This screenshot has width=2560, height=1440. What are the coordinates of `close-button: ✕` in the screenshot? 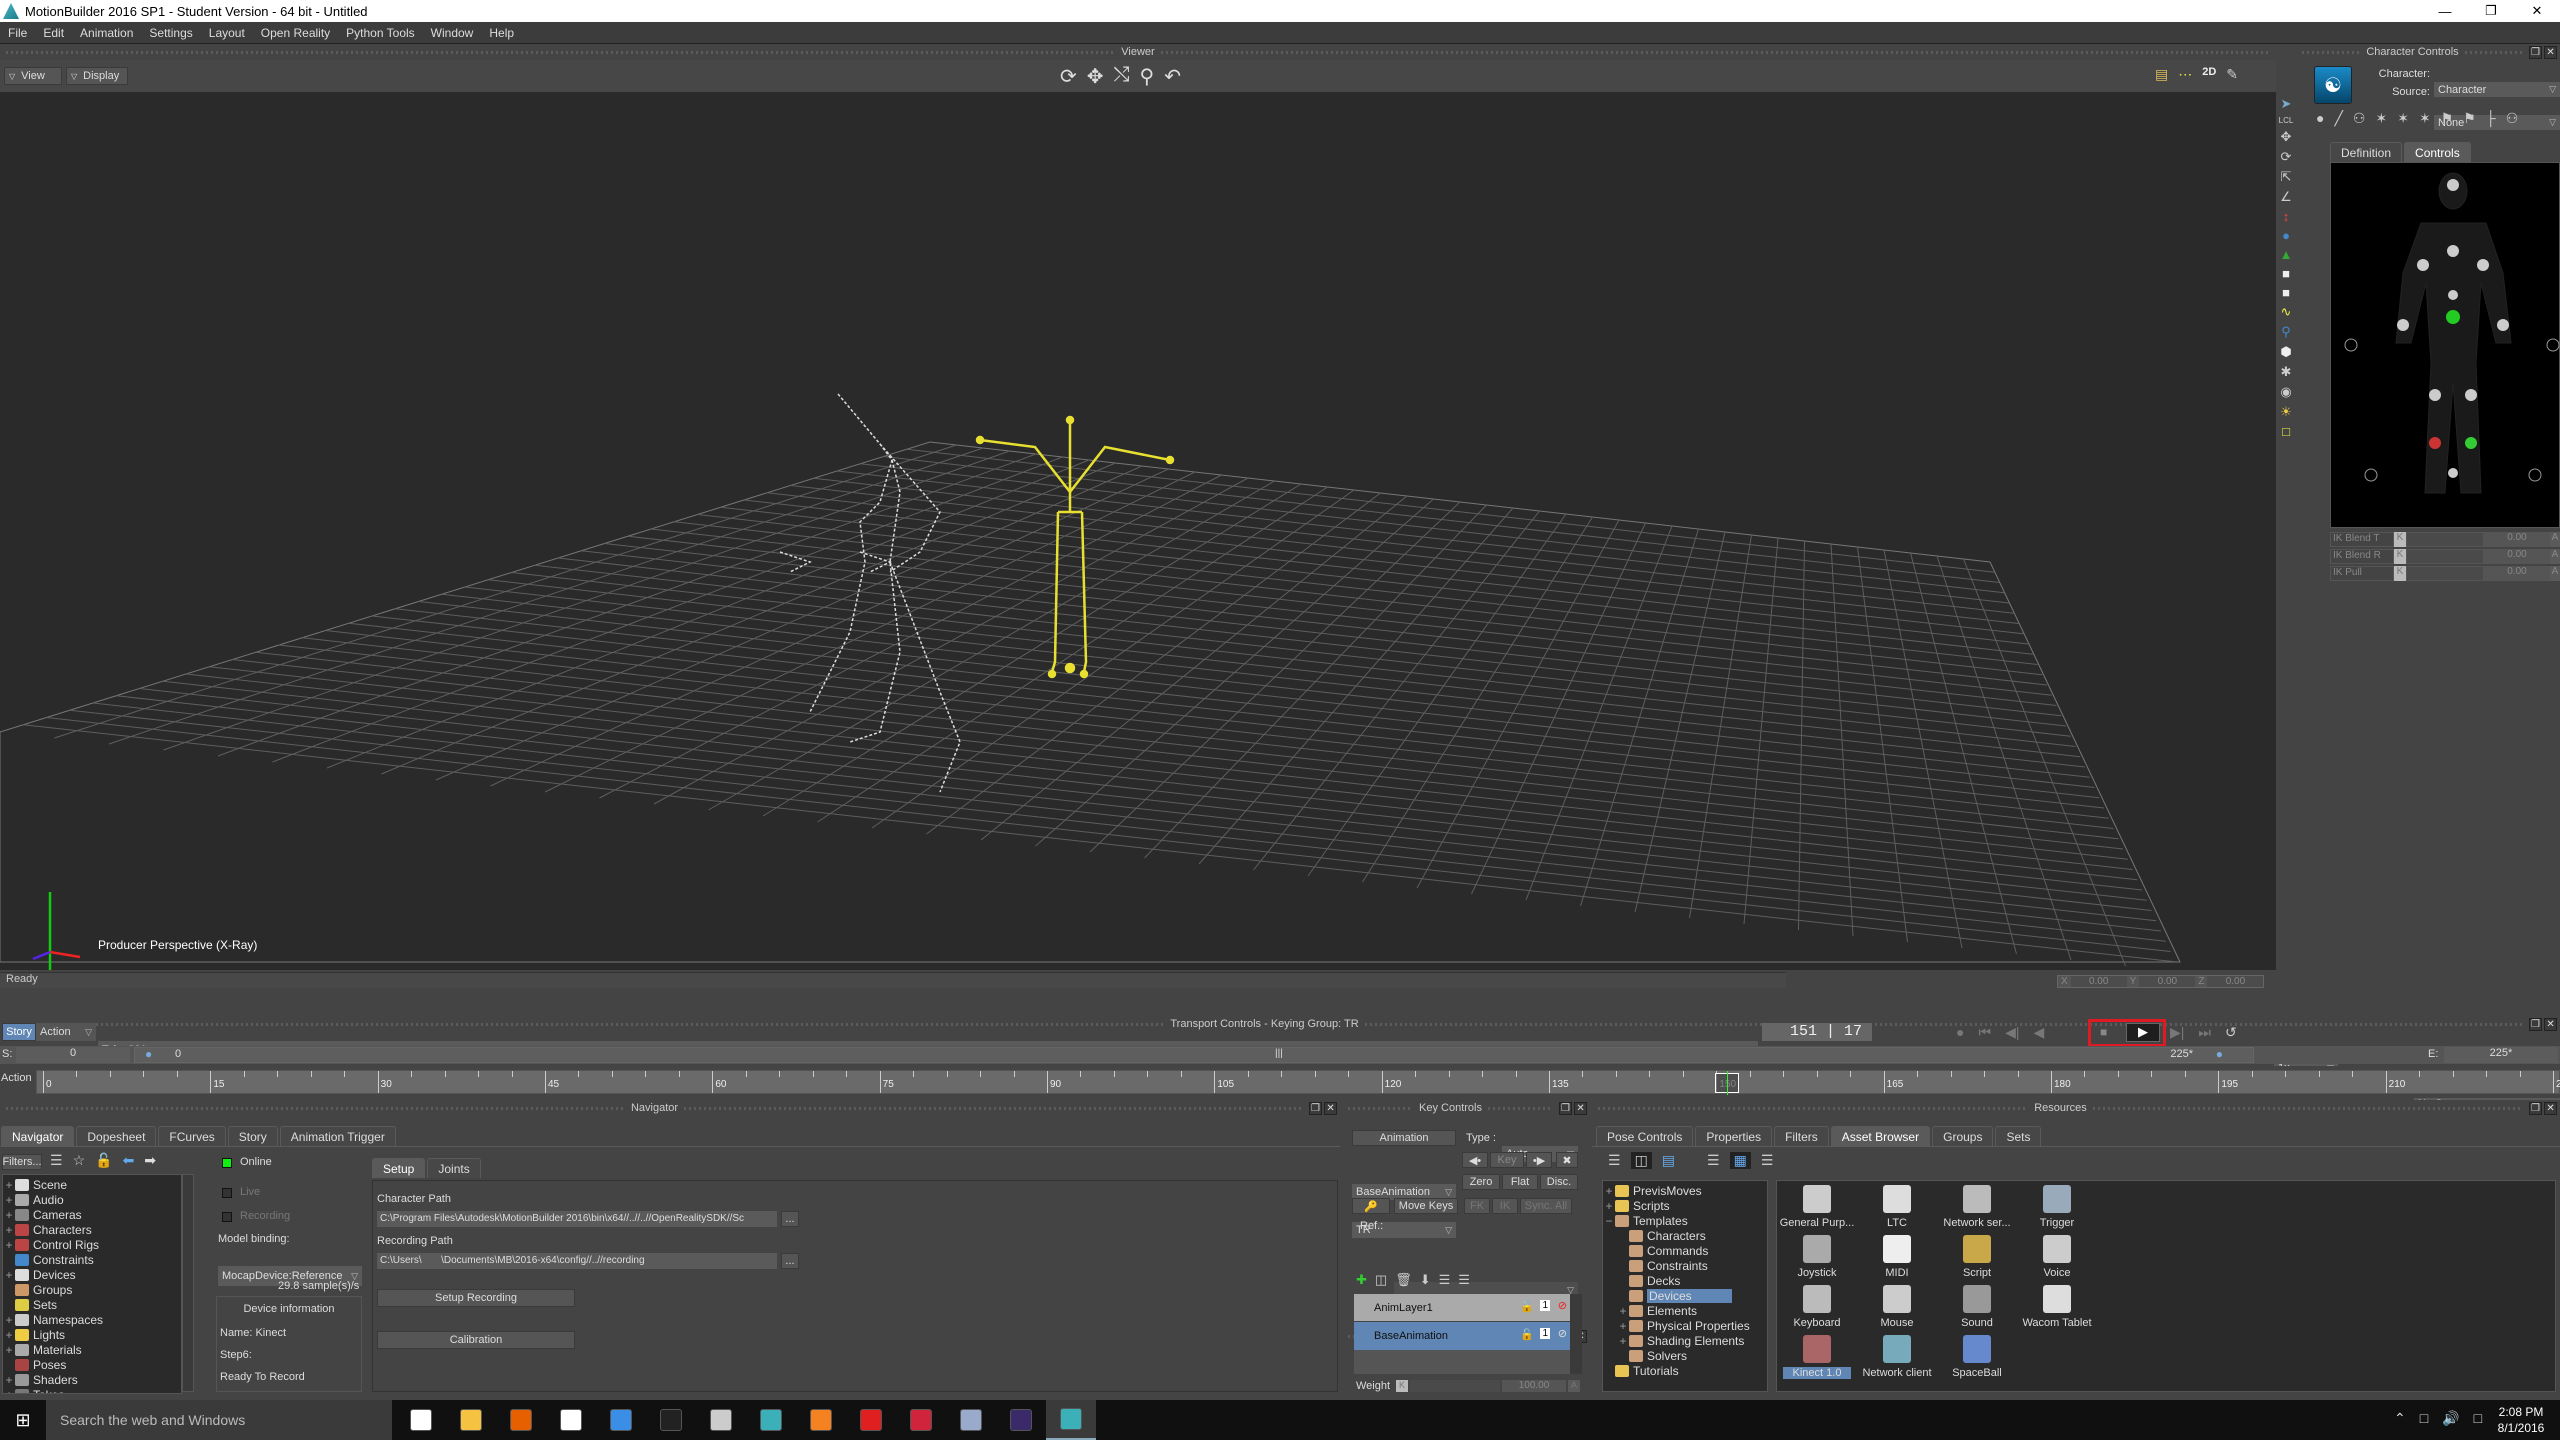 It's located at (2537, 11).